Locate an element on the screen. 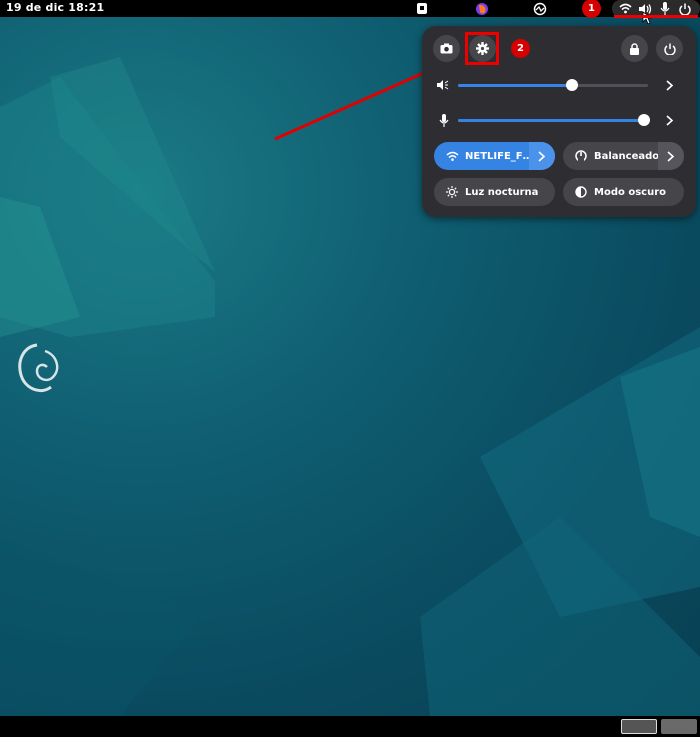  microphone-slider is located at coordinates (554, 120).